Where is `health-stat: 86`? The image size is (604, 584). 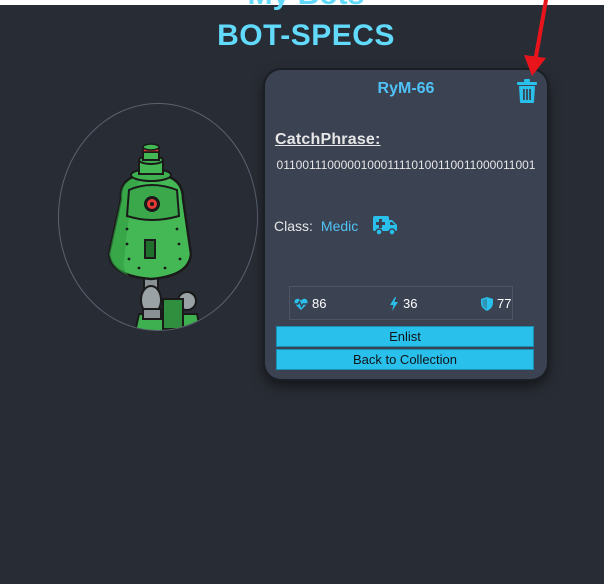
health-stat: 86 is located at coordinates (310, 303).